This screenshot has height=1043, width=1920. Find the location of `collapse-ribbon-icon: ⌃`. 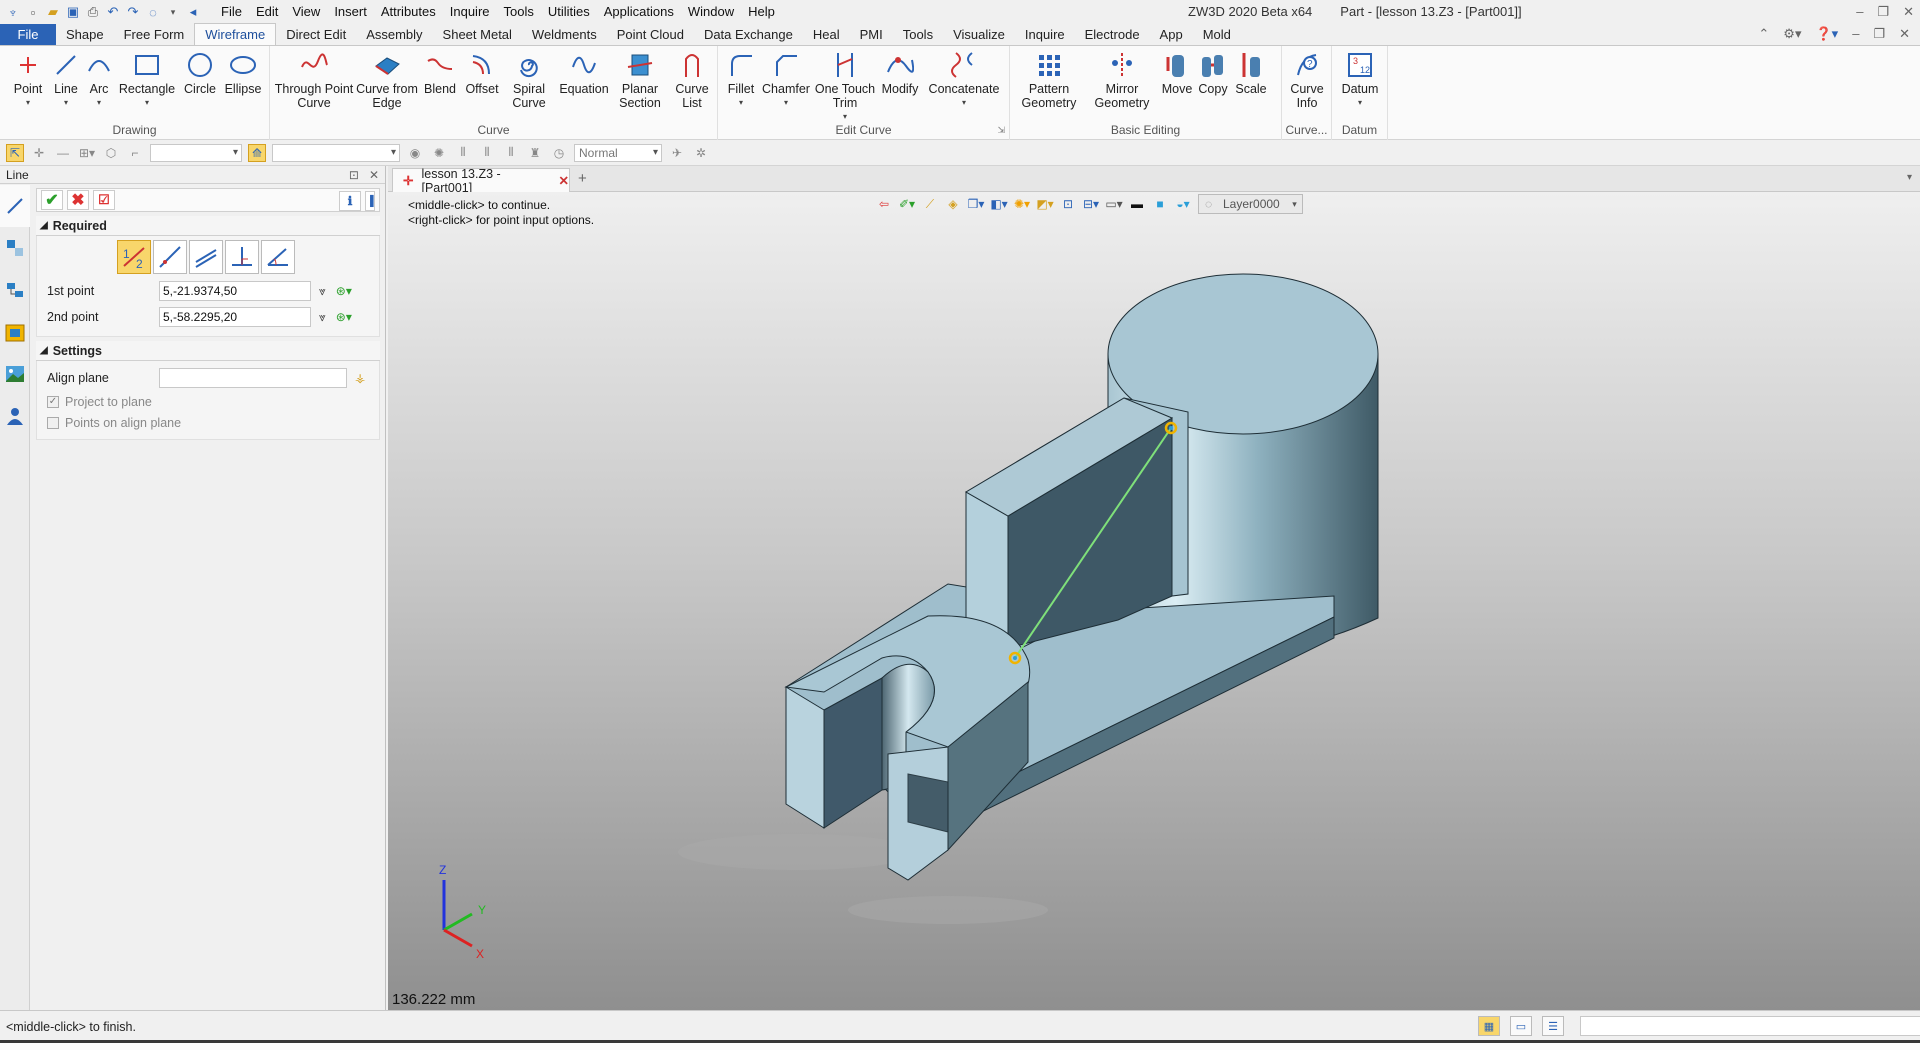

collapse-ribbon-icon: ⌃ is located at coordinates (1763, 34).